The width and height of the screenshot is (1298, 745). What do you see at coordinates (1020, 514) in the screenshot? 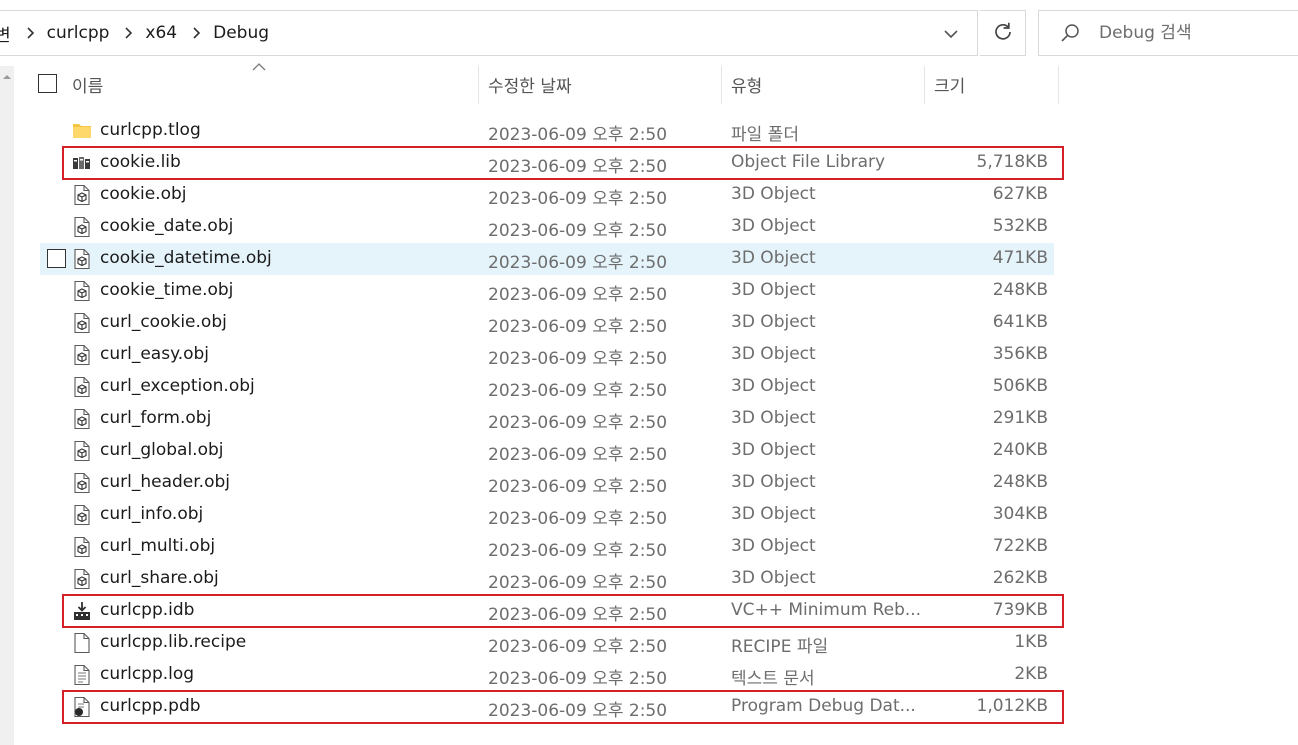
I see `file-size: 304KB` at bounding box center [1020, 514].